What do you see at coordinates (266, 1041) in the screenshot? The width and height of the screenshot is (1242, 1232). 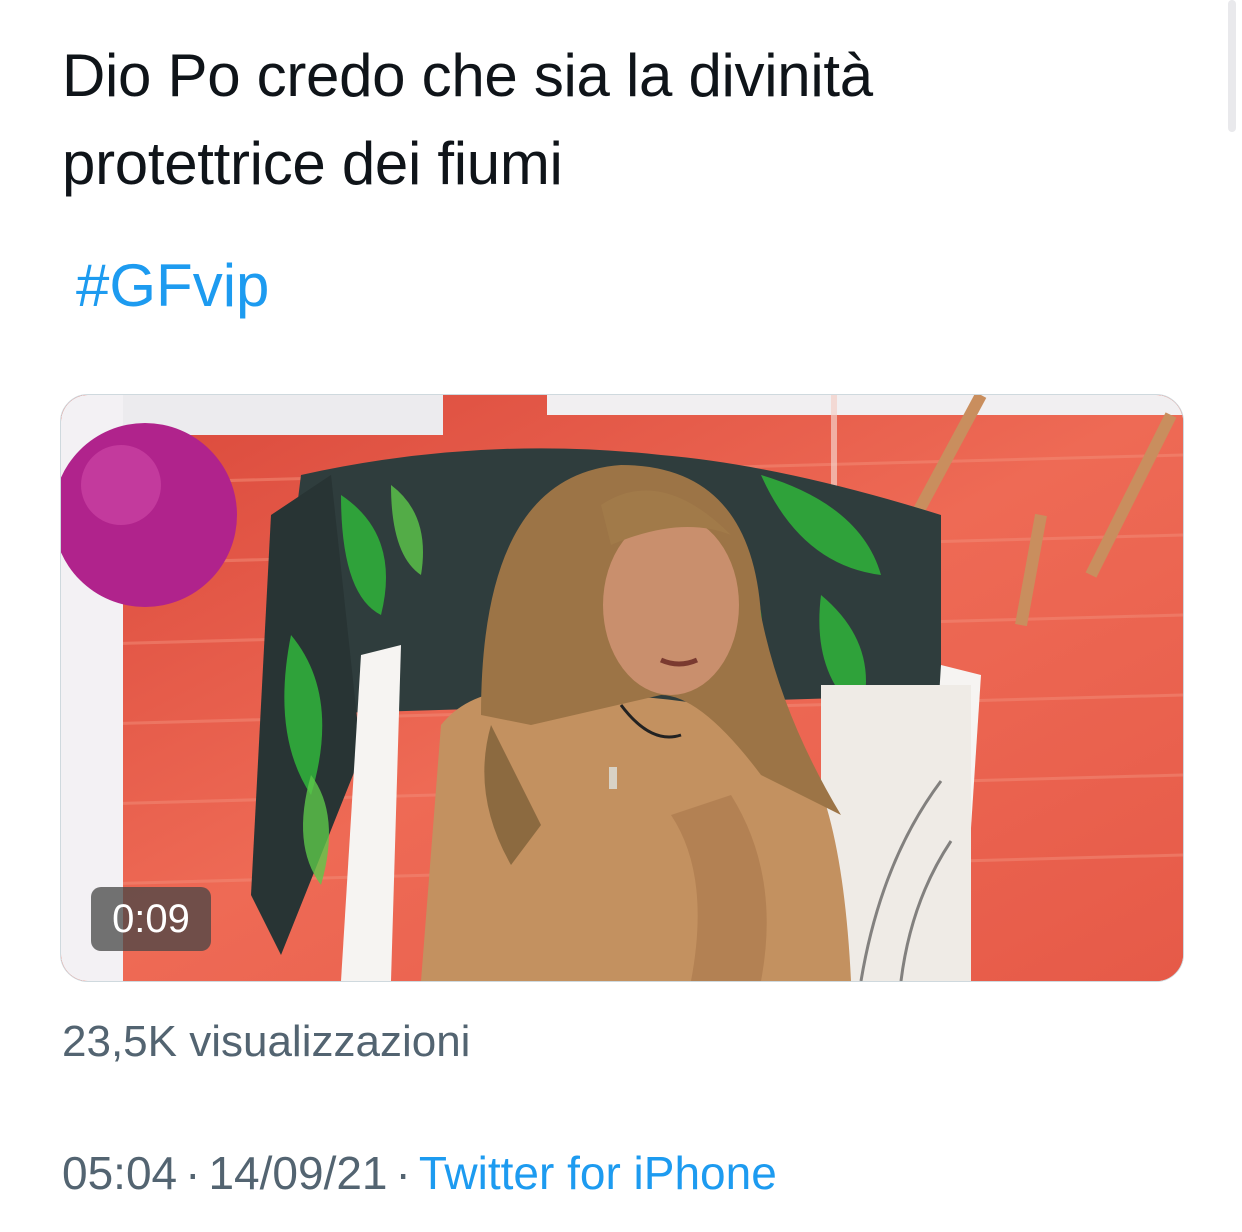 I see `view-count: 23,5K visualizzazioni` at bounding box center [266, 1041].